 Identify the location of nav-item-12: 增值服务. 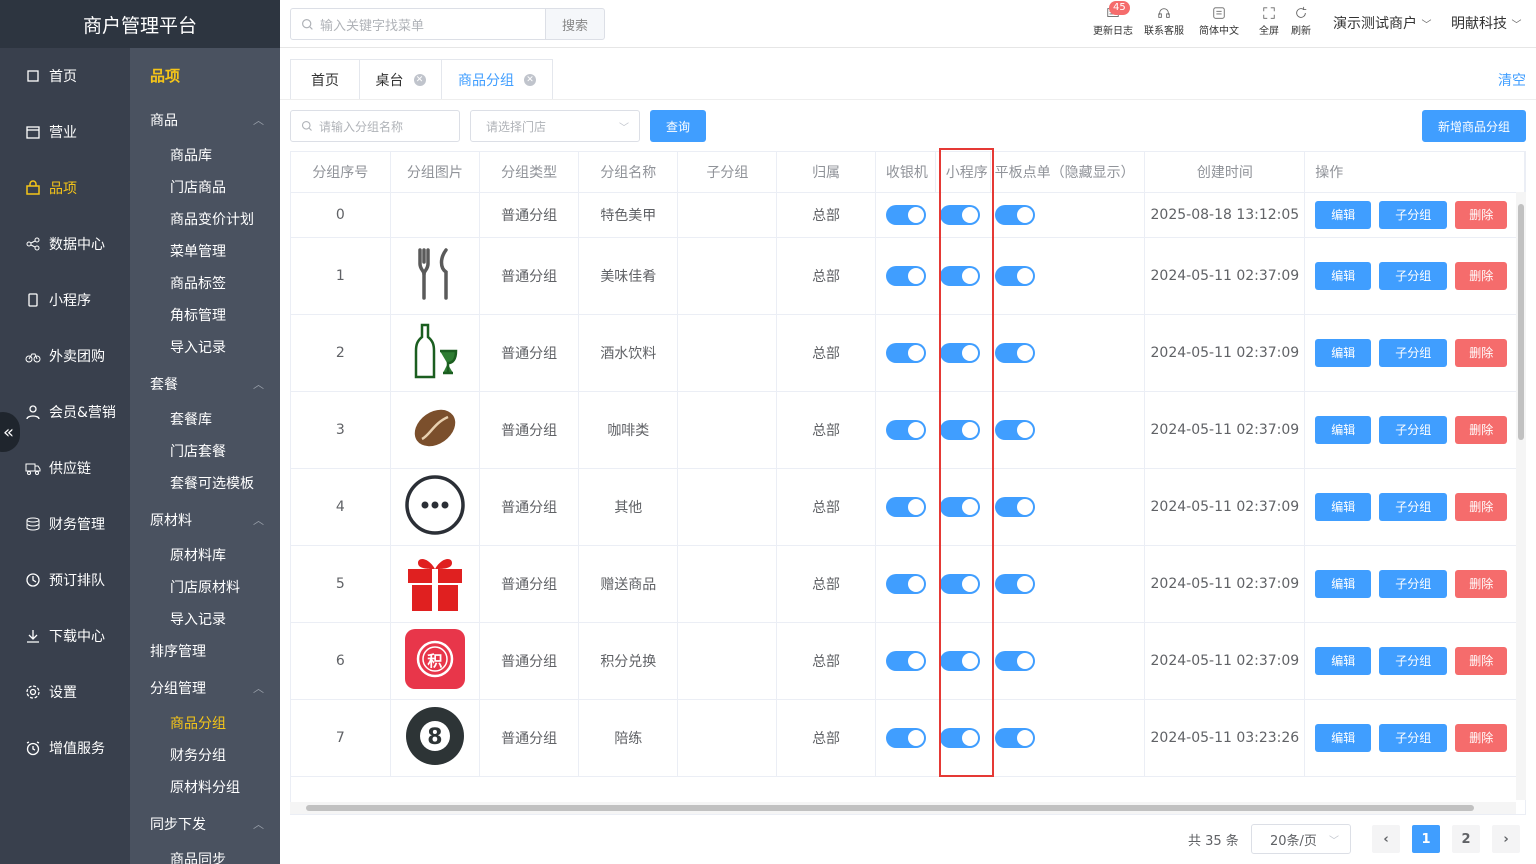
(65, 748).